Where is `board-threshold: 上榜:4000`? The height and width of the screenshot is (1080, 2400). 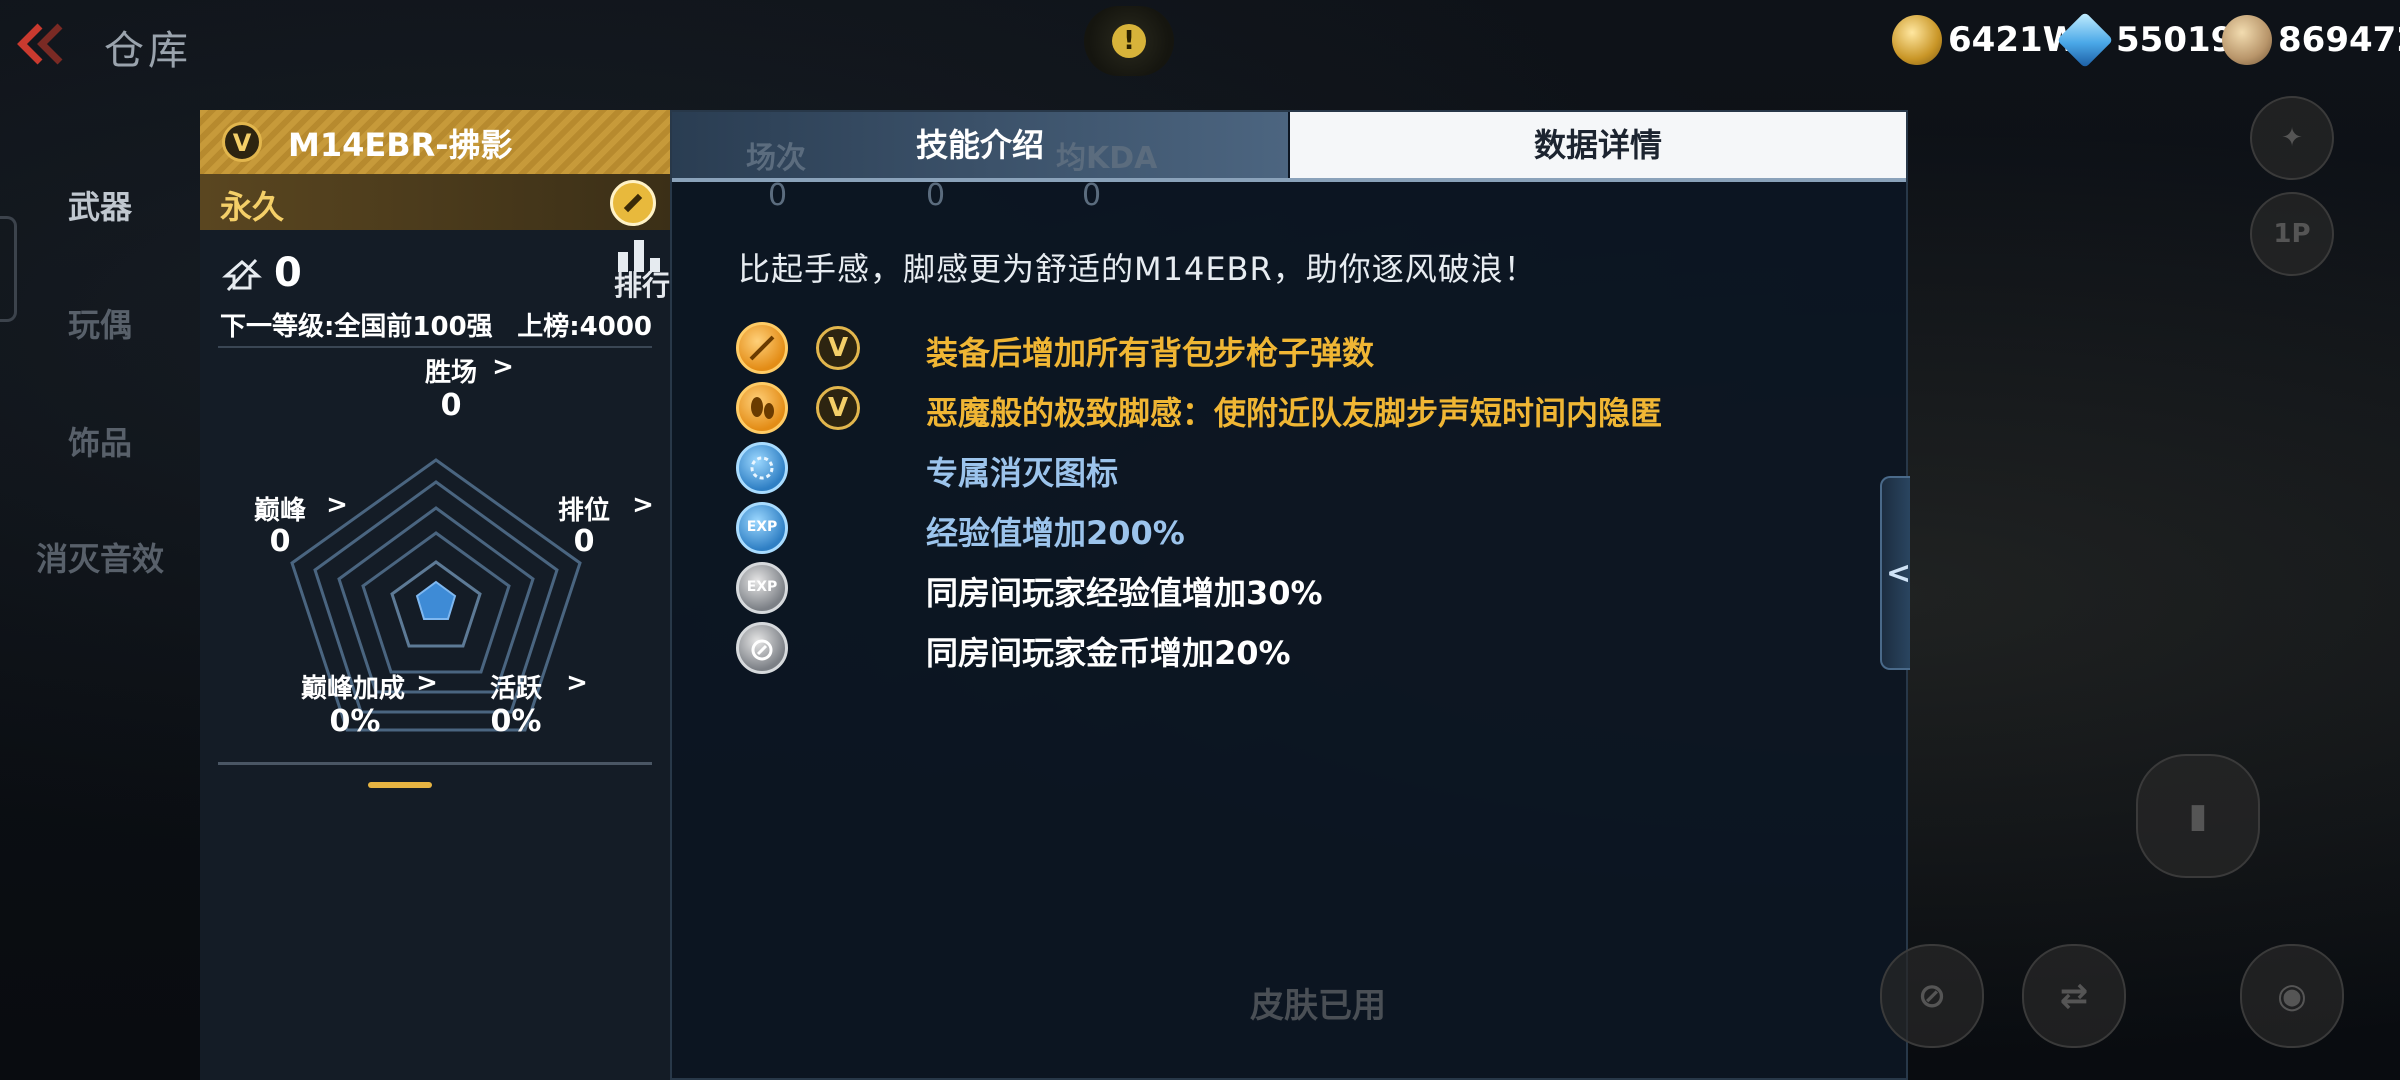
board-threshold: 上榜:4000 is located at coordinates (584, 327).